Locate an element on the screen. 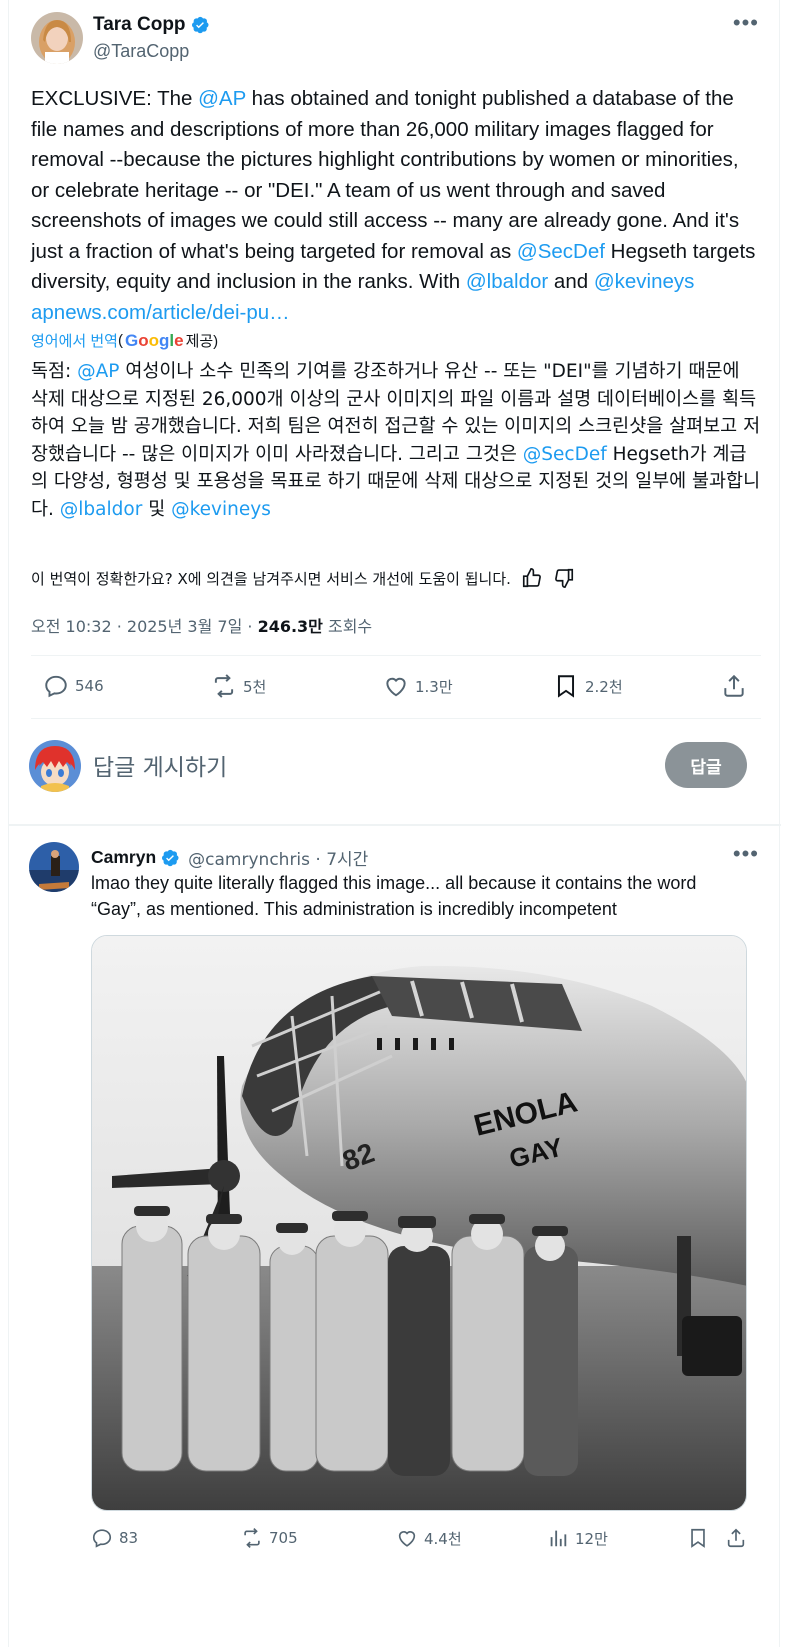 This screenshot has height=1647, width=804. thumbs-up-icon is located at coordinates (532, 578).